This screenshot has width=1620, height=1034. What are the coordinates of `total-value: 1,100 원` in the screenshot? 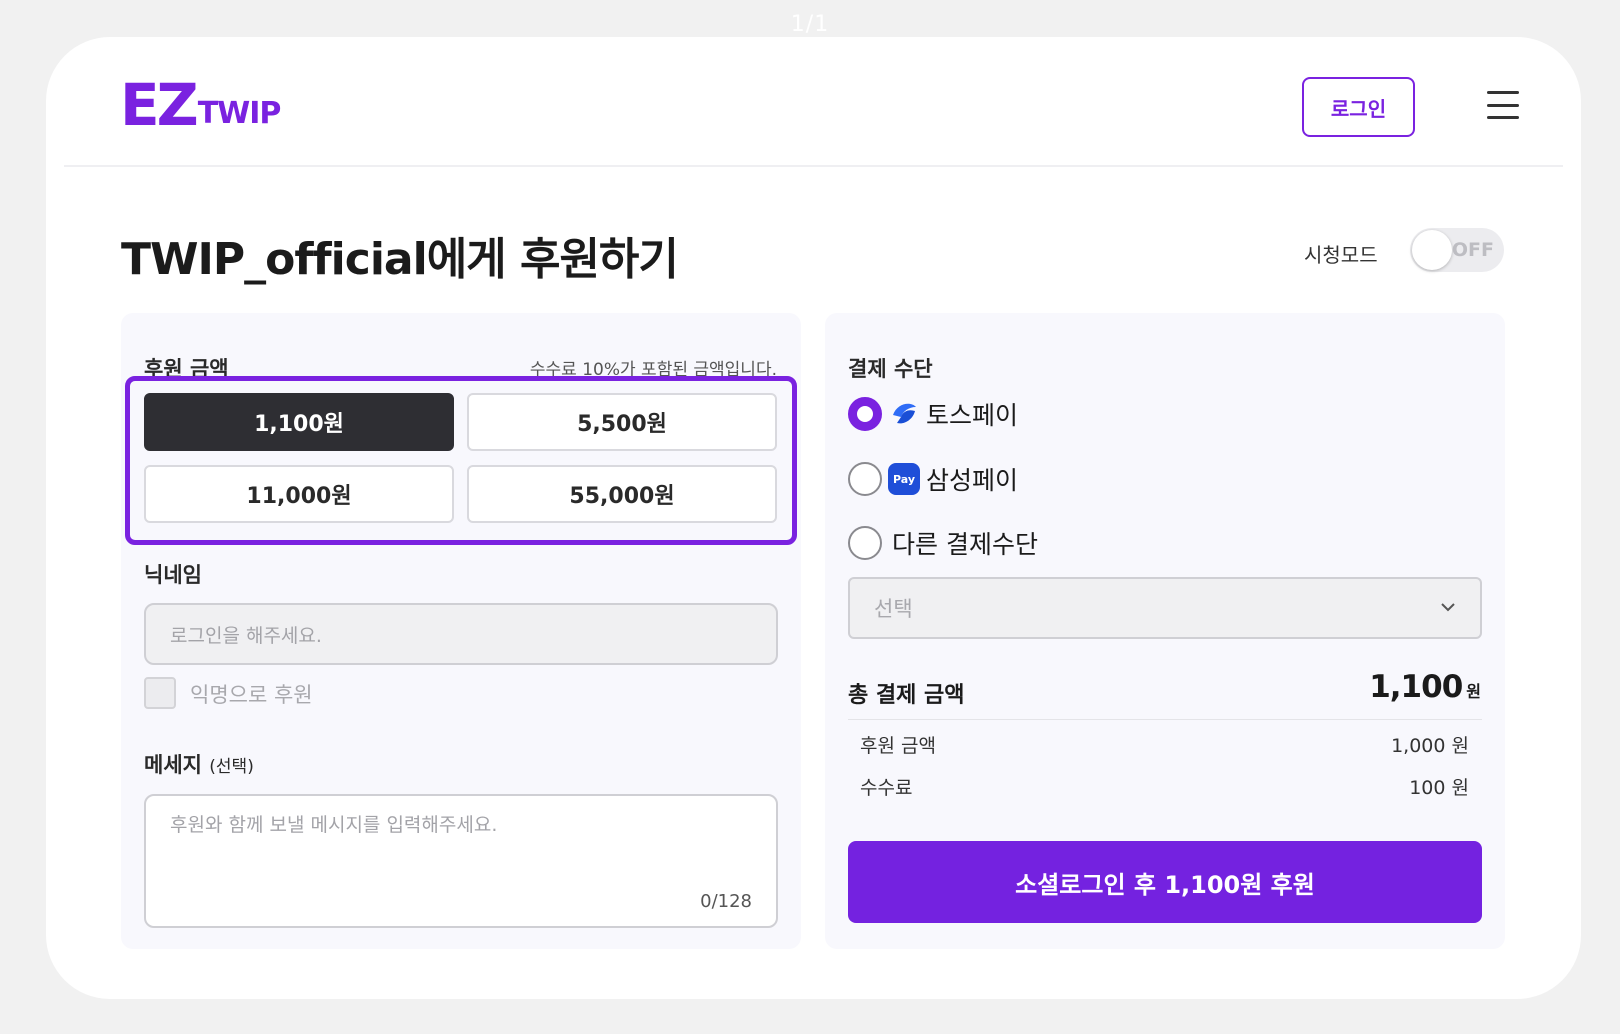 It's located at (1425, 687).